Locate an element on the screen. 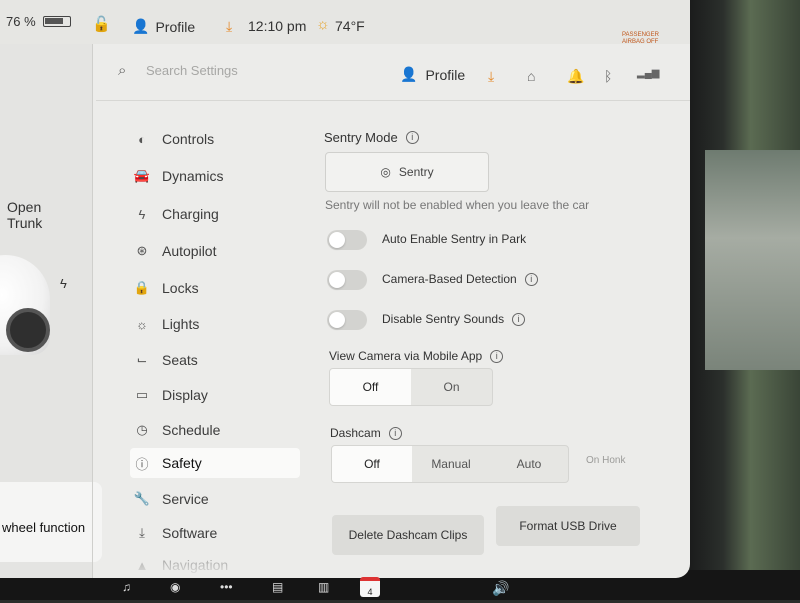  signal-icon: ▂▄▆ is located at coordinates (648, 73).